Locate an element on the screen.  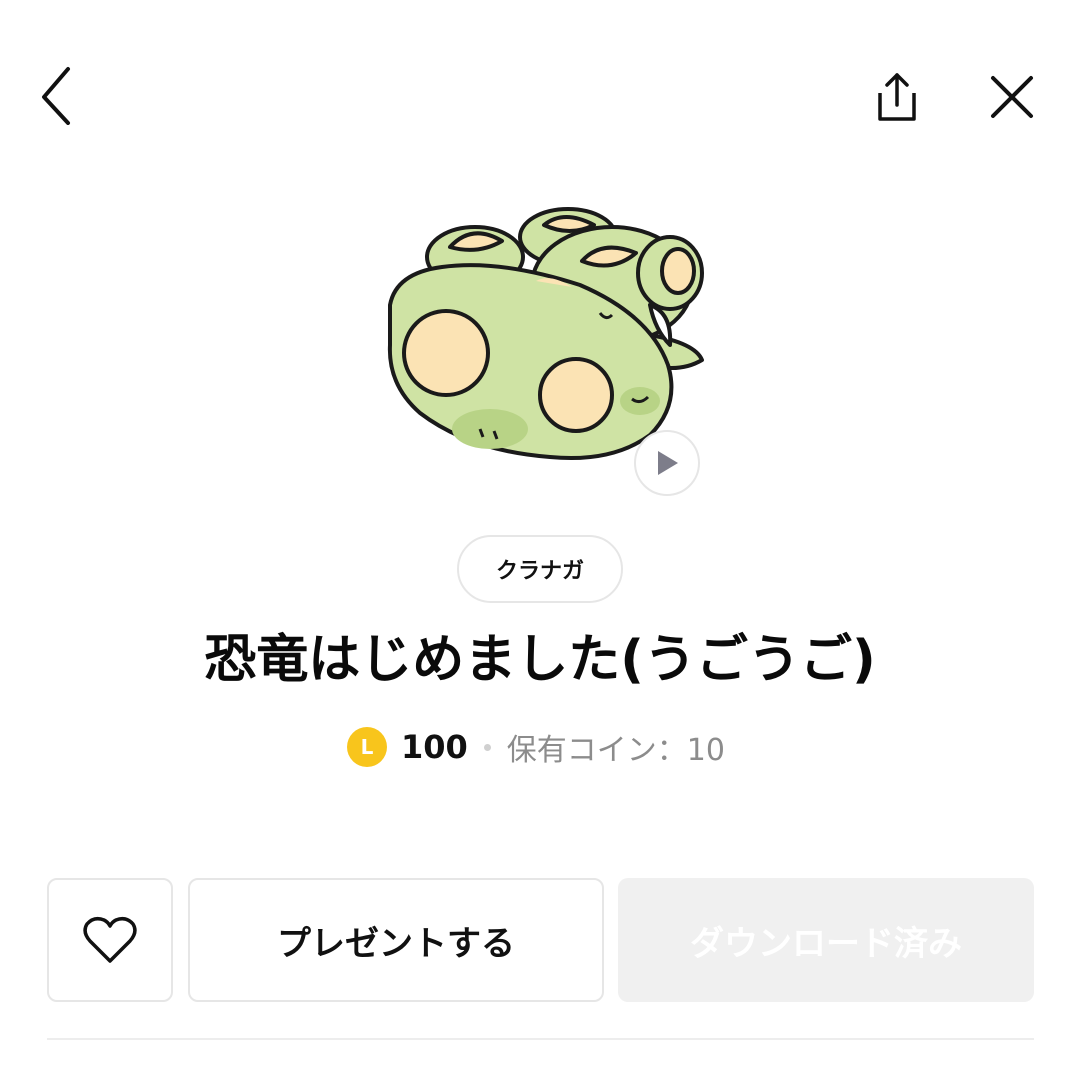
price-value: 100 is located at coordinates (434, 747).